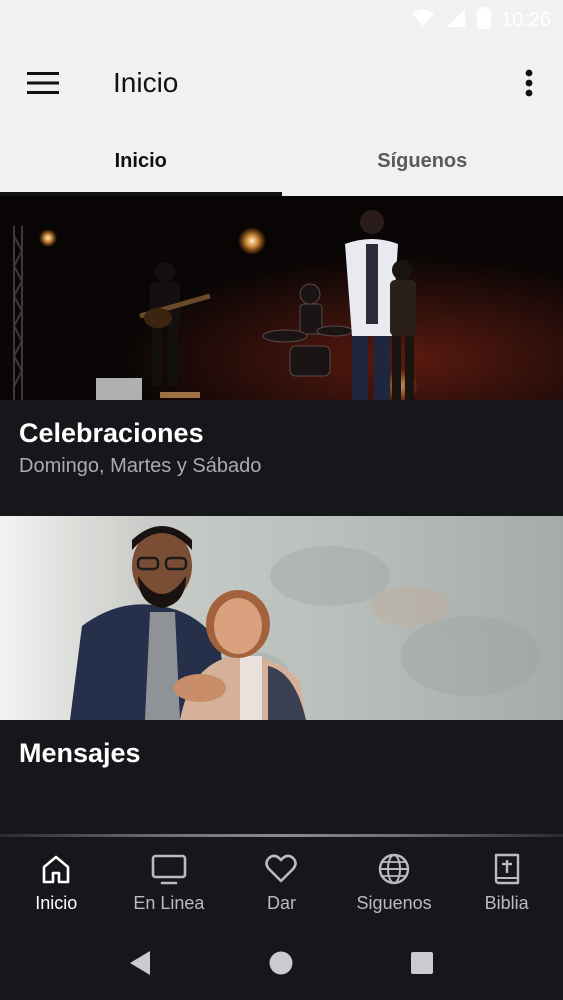  Describe the element at coordinates (281, 869) in the screenshot. I see `heart-icon` at that location.